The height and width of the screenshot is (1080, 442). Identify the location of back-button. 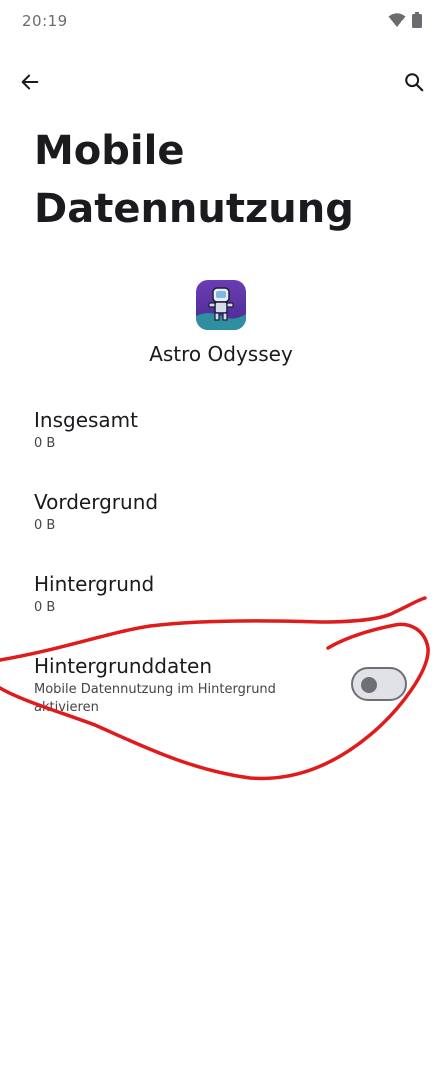
(30, 84).